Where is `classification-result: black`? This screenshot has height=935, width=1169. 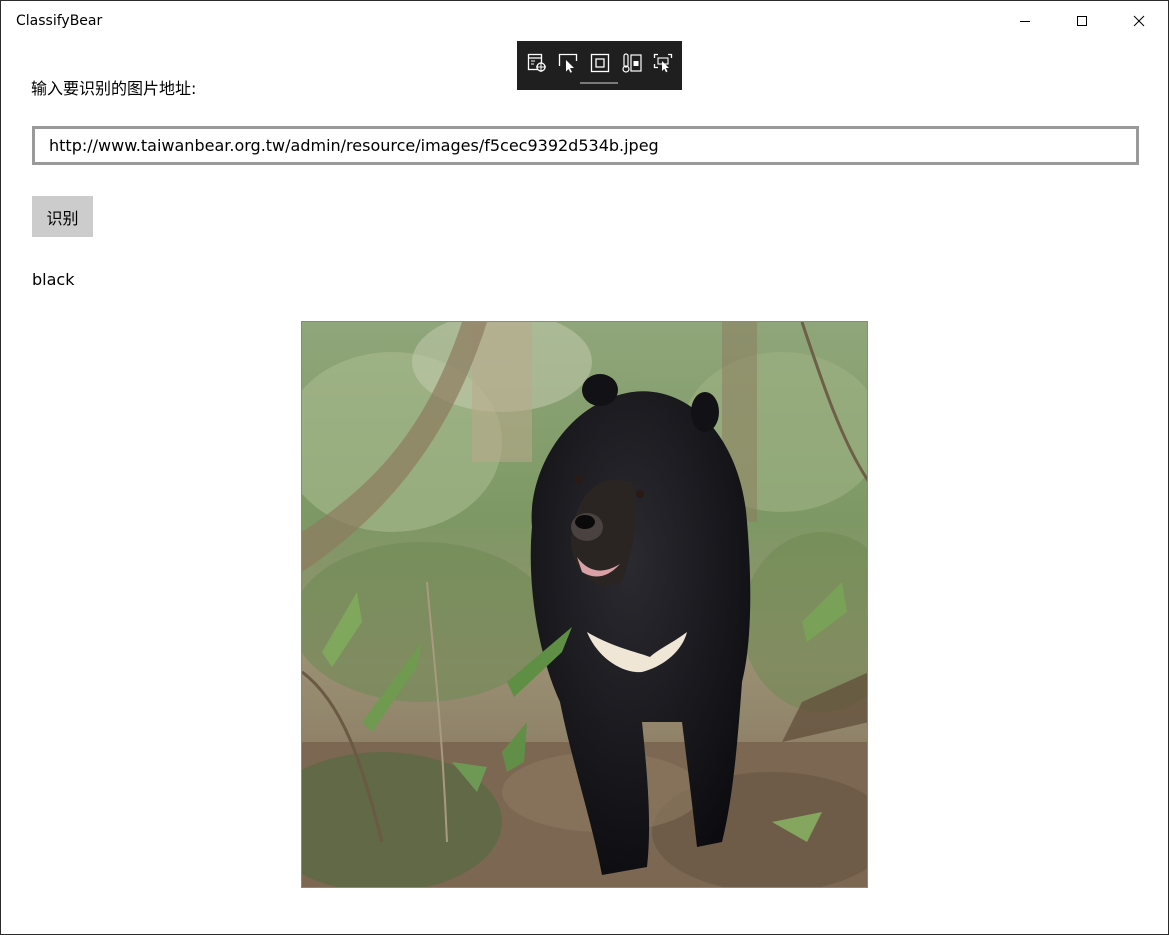
classification-result: black is located at coordinates (53, 279).